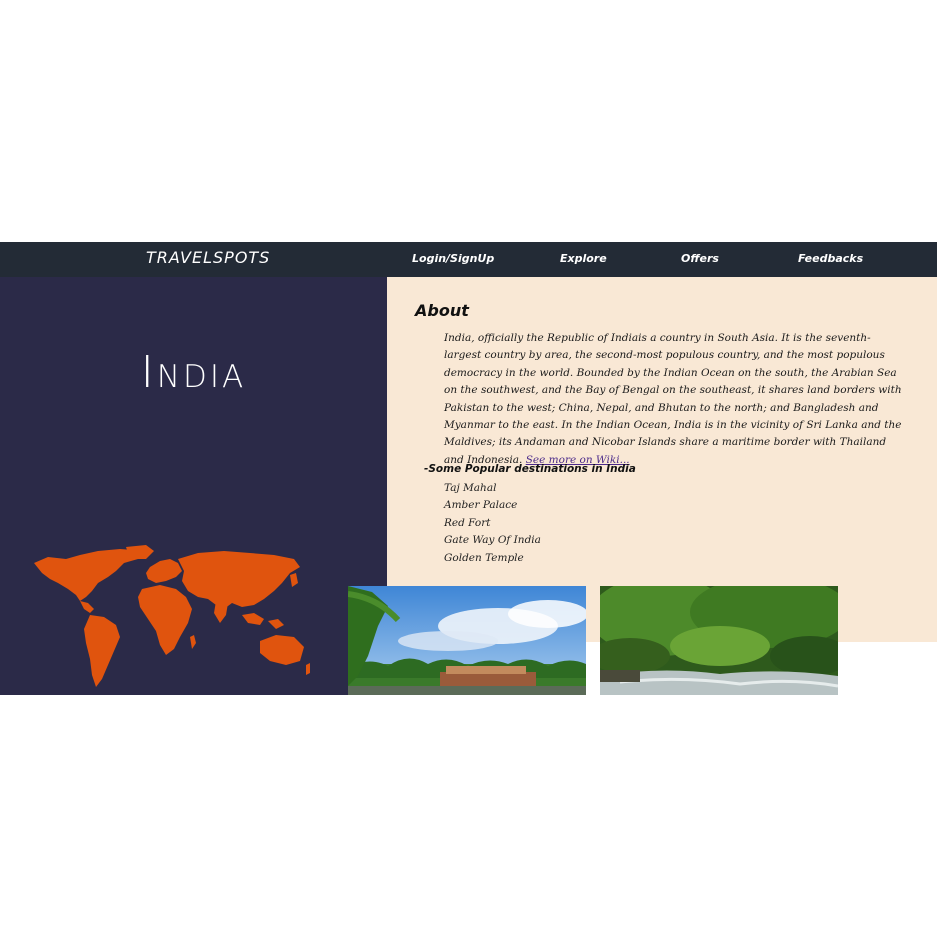 Image resolution: width=937 pixels, height=937 pixels. What do you see at coordinates (467, 522) in the screenshot?
I see `destination-item: Red Fort` at bounding box center [467, 522].